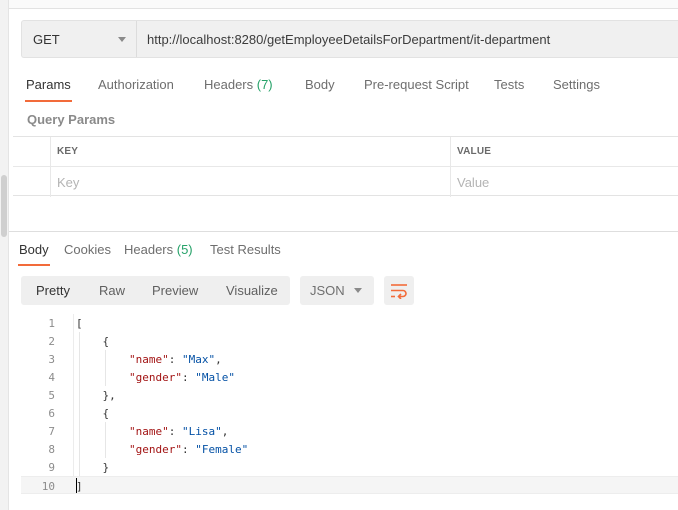  Describe the element at coordinates (51, 395) in the screenshot. I see `line-number: 5` at that location.